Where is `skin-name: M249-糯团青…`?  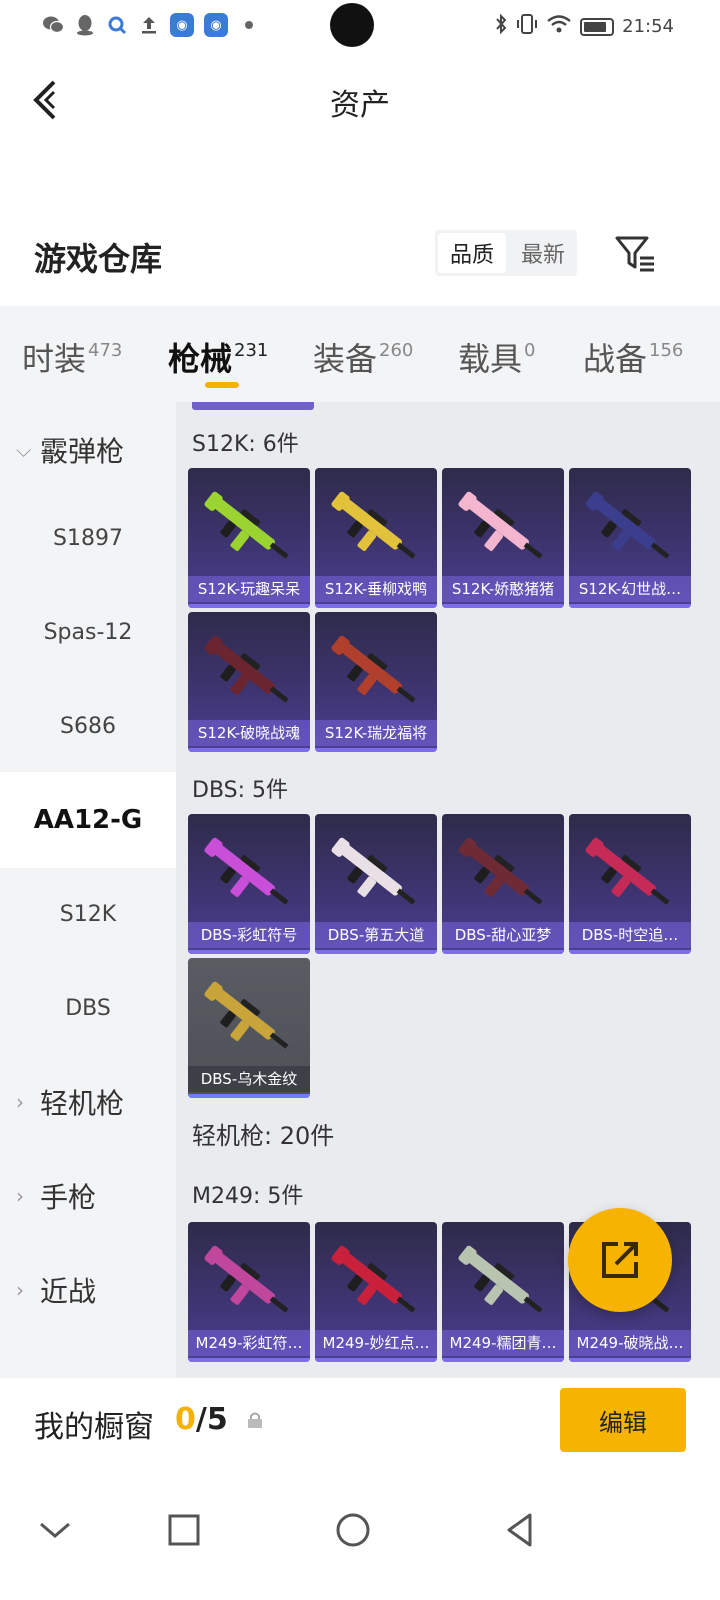 skin-name: M249-糯团青… is located at coordinates (503, 1343).